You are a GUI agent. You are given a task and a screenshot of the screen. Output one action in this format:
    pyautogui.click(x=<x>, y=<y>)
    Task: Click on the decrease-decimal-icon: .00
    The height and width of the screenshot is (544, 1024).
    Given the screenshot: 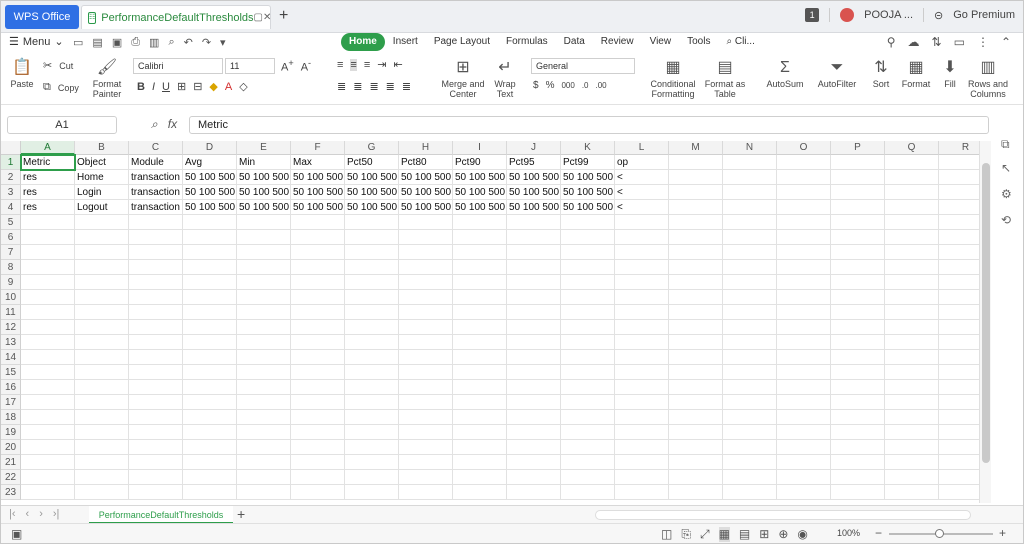 What is the action you would take?
    pyautogui.click(x=601, y=85)
    